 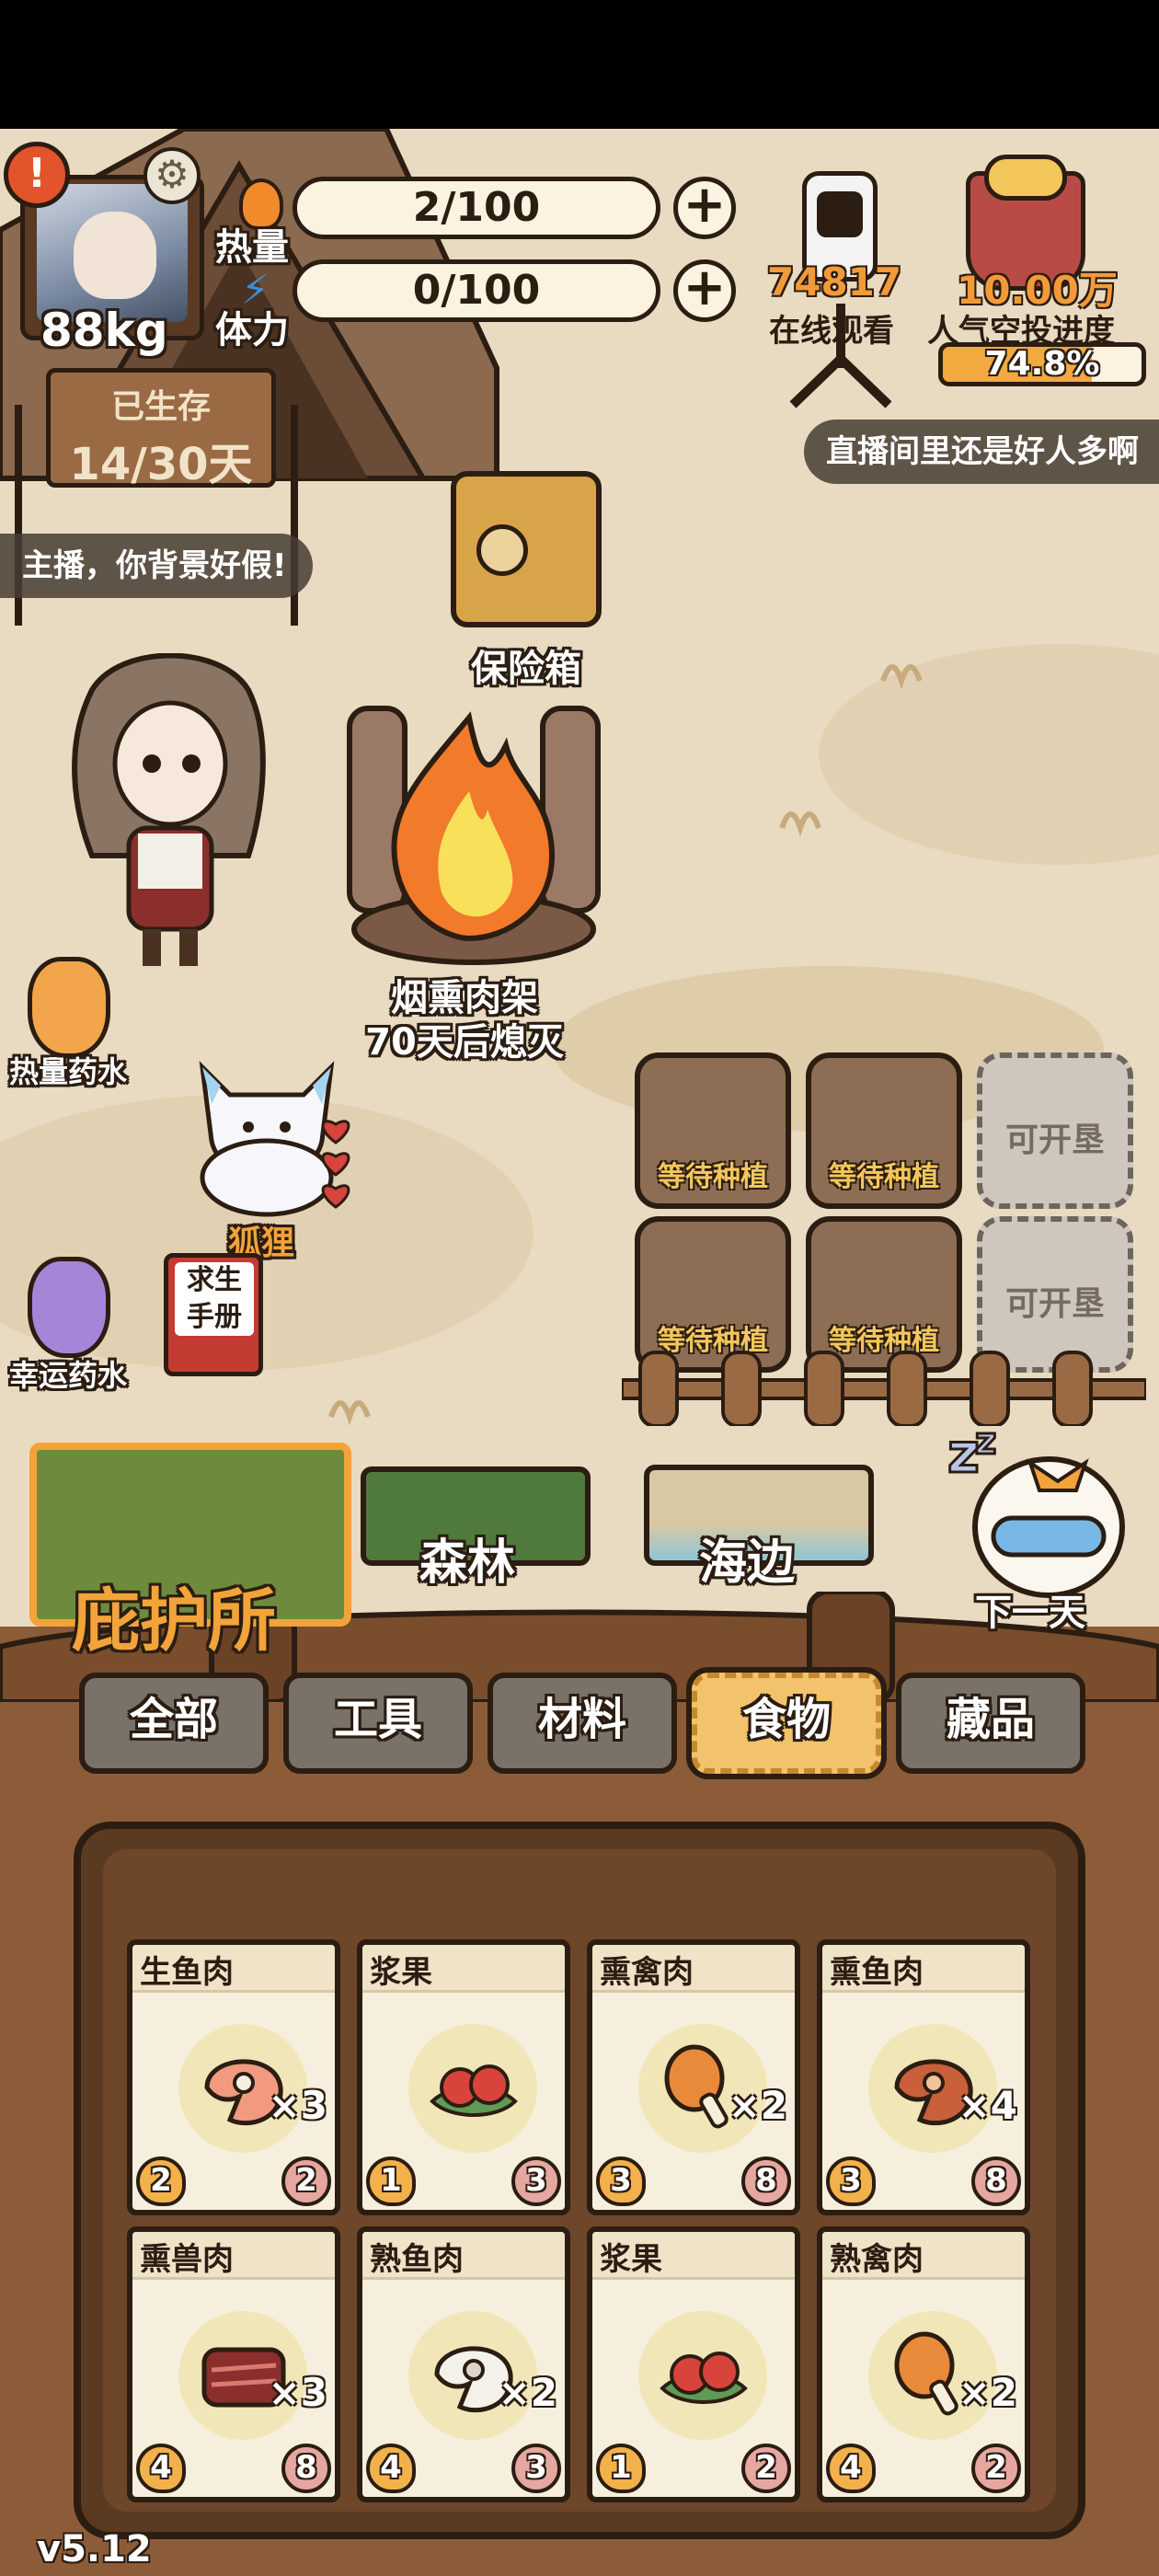 What do you see at coordinates (69, 1007) in the screenshot?
I see `heat-potion-icon` at bounding box center [69, 1007].